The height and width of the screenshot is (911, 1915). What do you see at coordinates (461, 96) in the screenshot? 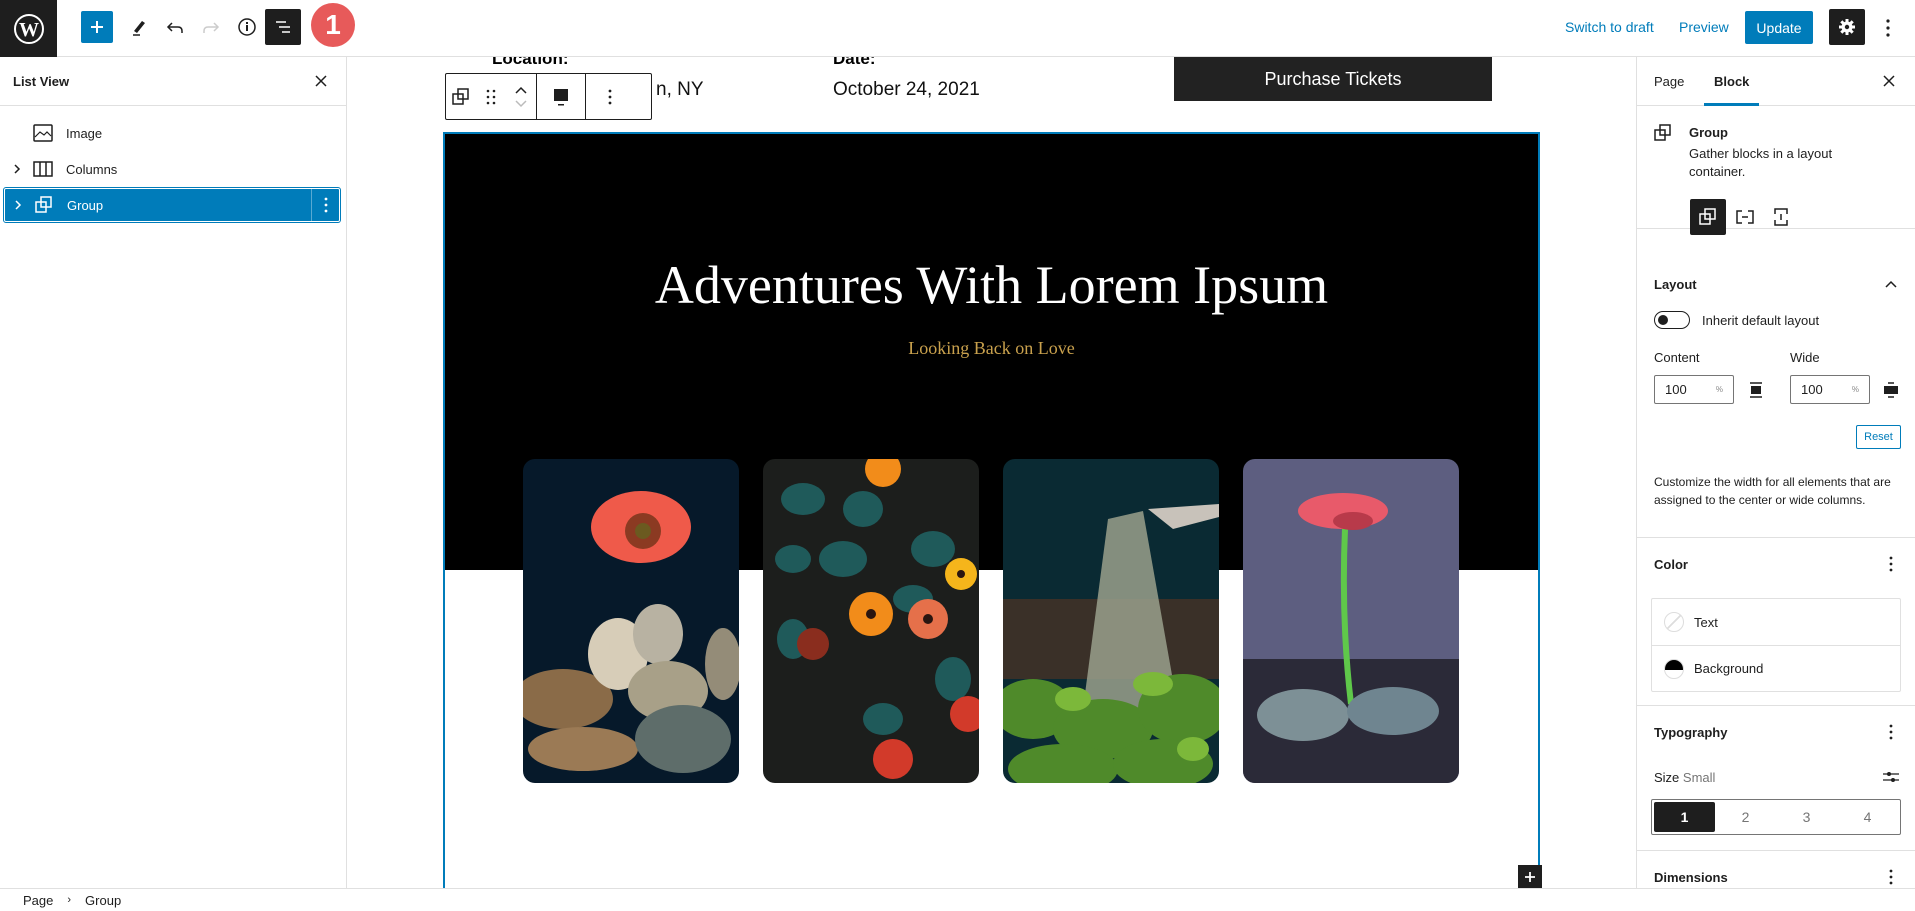
I see `block-type-button` at bounding box center [461, 96].